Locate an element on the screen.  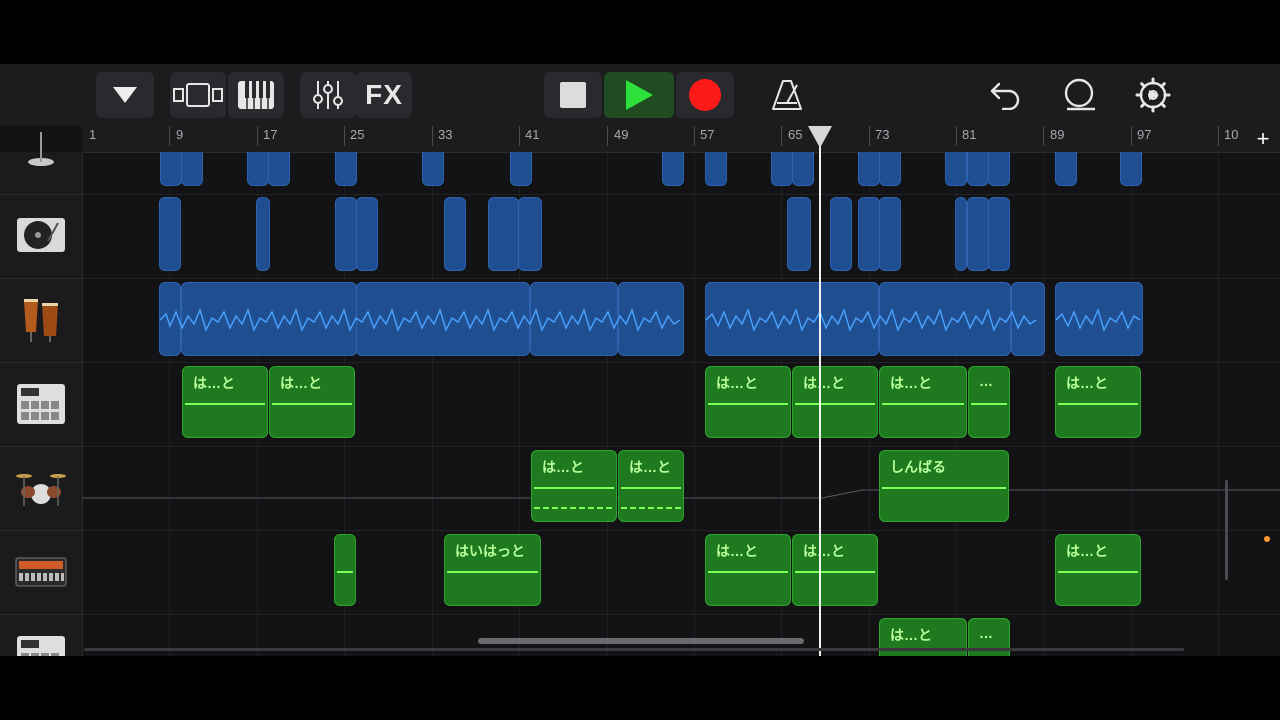
midi-region: はいはっと is located at coordinates (492, 570).